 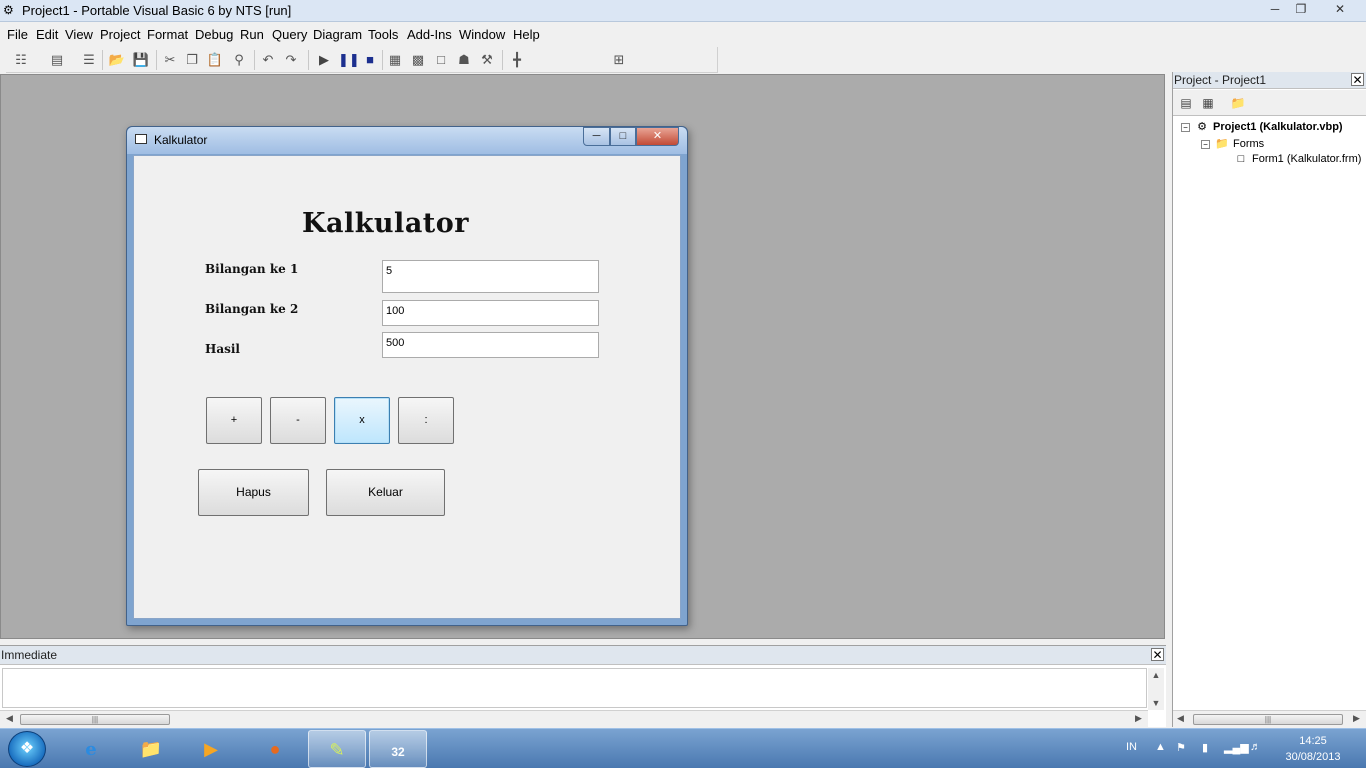 What do you see at coordinates (395, 60) in the screenshot?
I see `project-explorer-icon: ▦` at bounding box center [395, 60].